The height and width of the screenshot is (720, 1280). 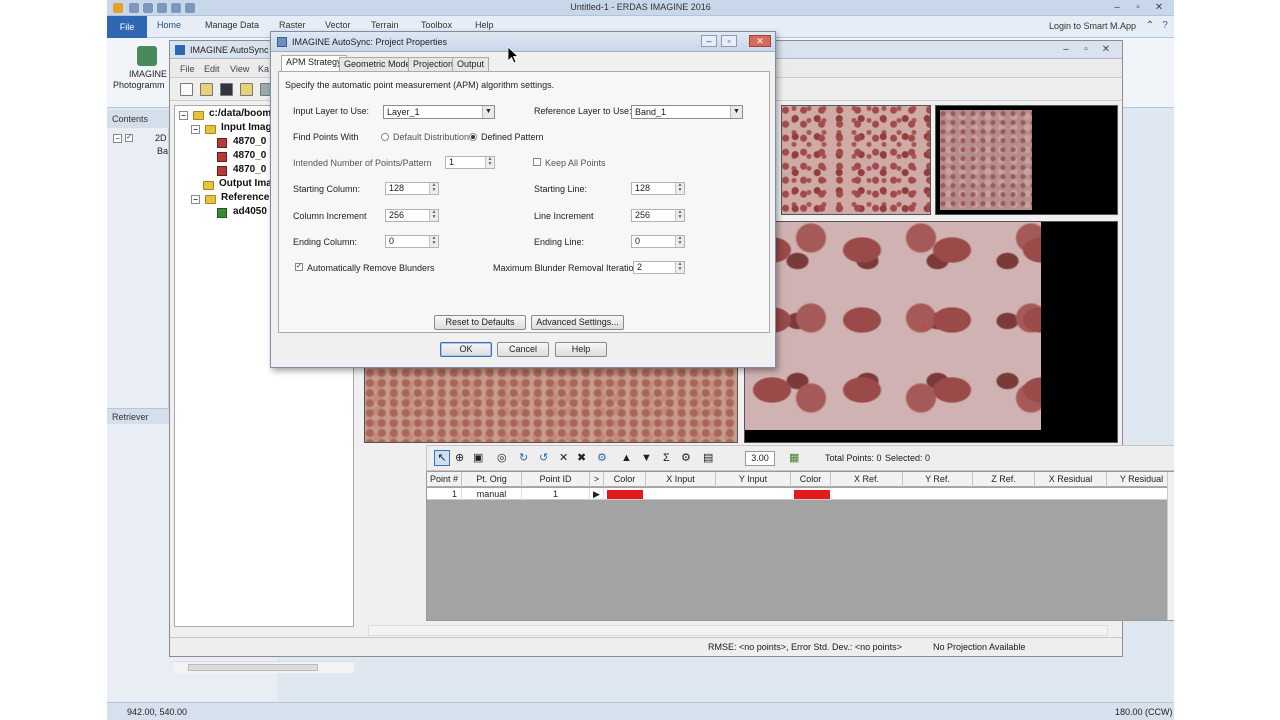 I want to click on contents-item-ba: Ba, so click(x=162, y=151).